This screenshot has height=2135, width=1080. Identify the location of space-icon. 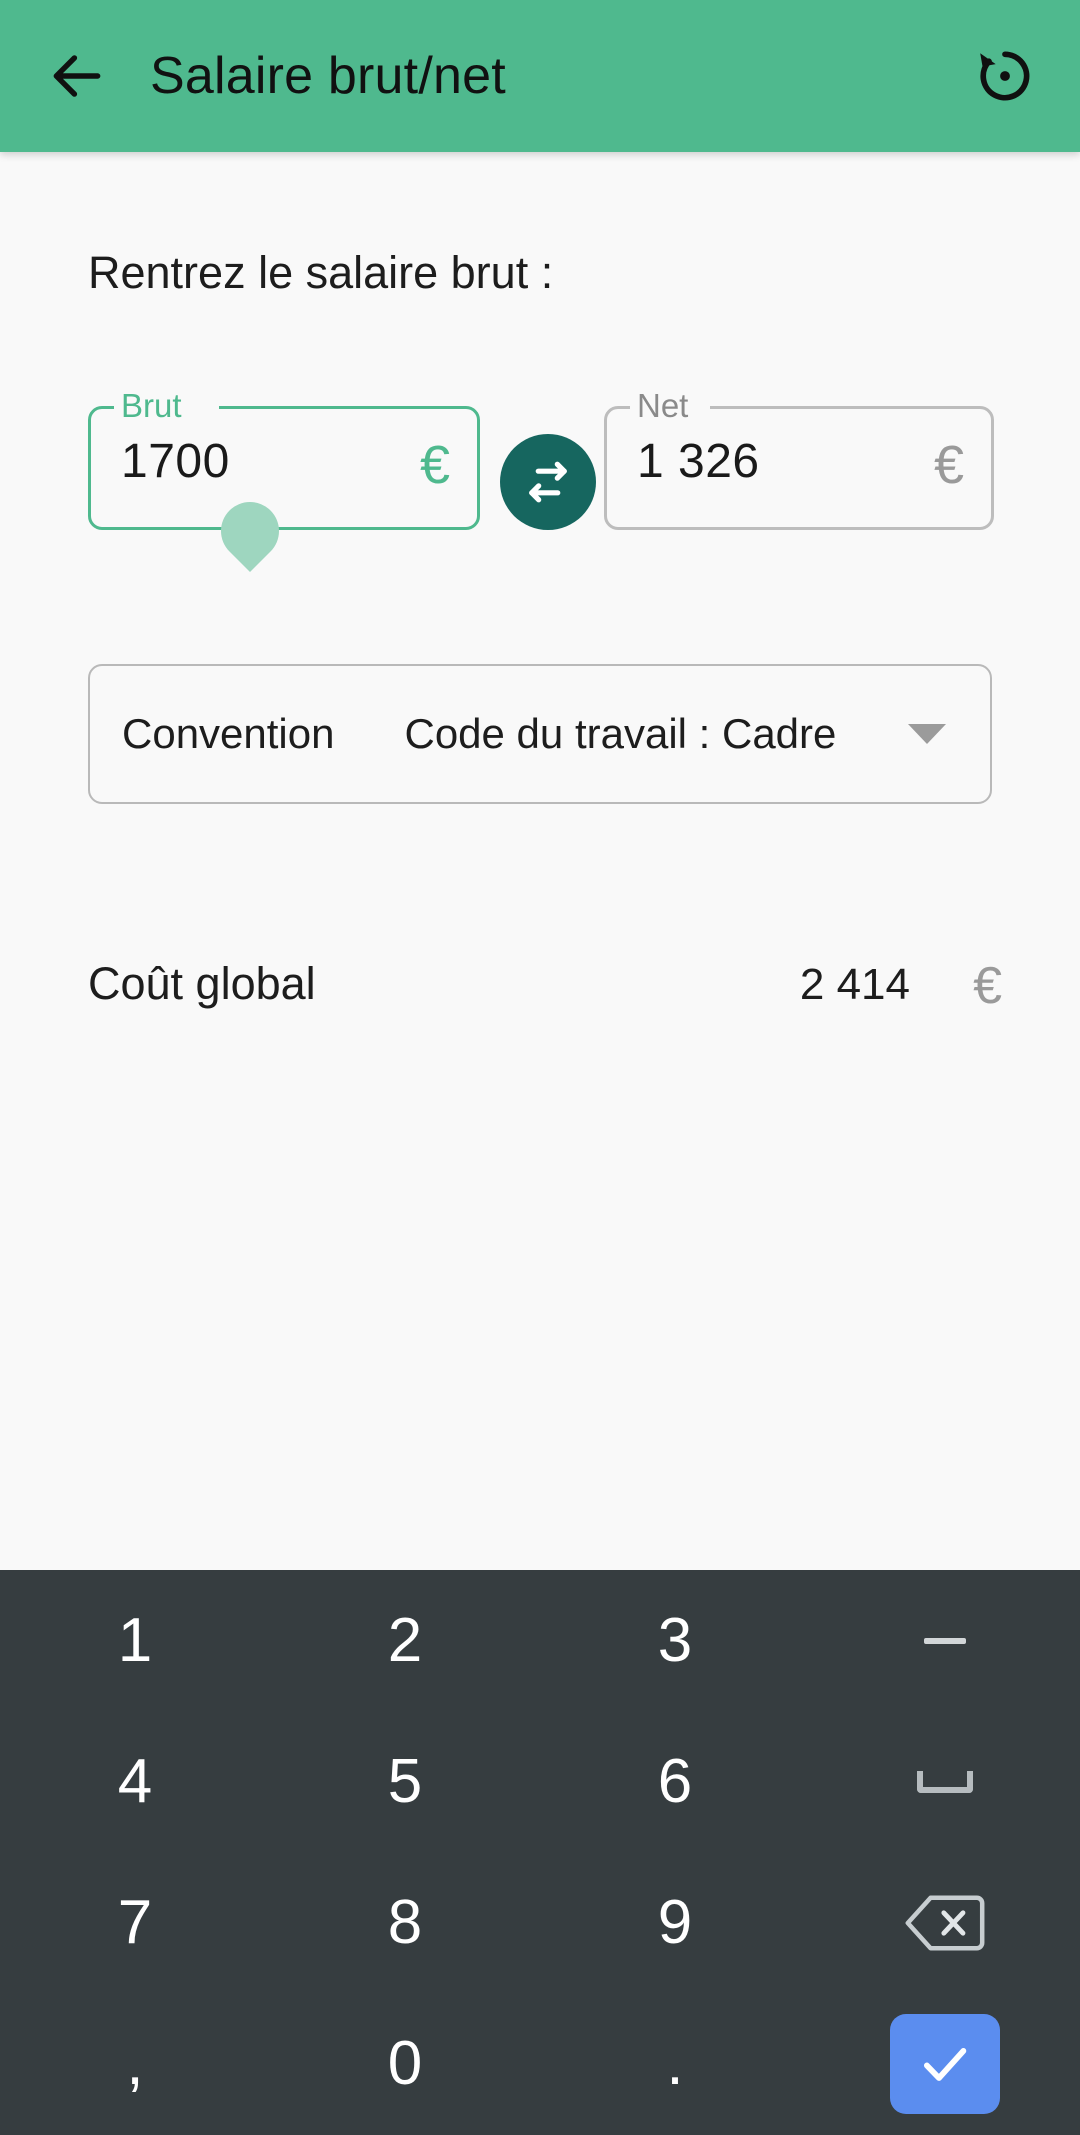
(945, 1781).